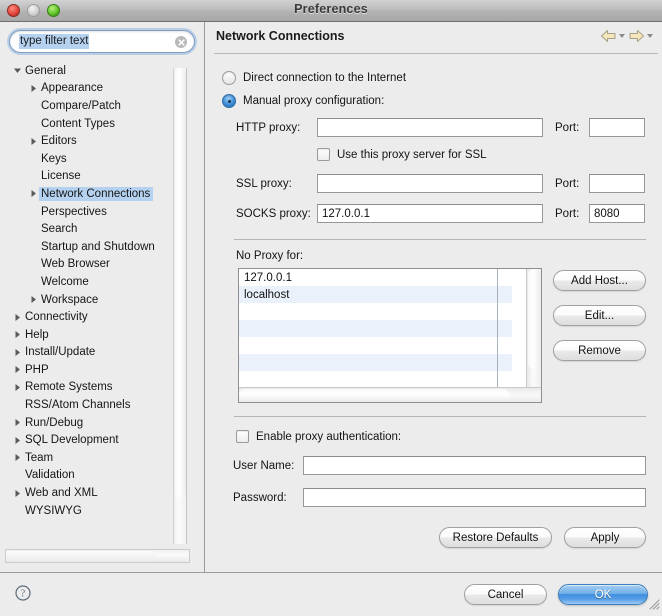  I want to click on no-proxy-list-item: 127.0.0.1, so click(375, 277).